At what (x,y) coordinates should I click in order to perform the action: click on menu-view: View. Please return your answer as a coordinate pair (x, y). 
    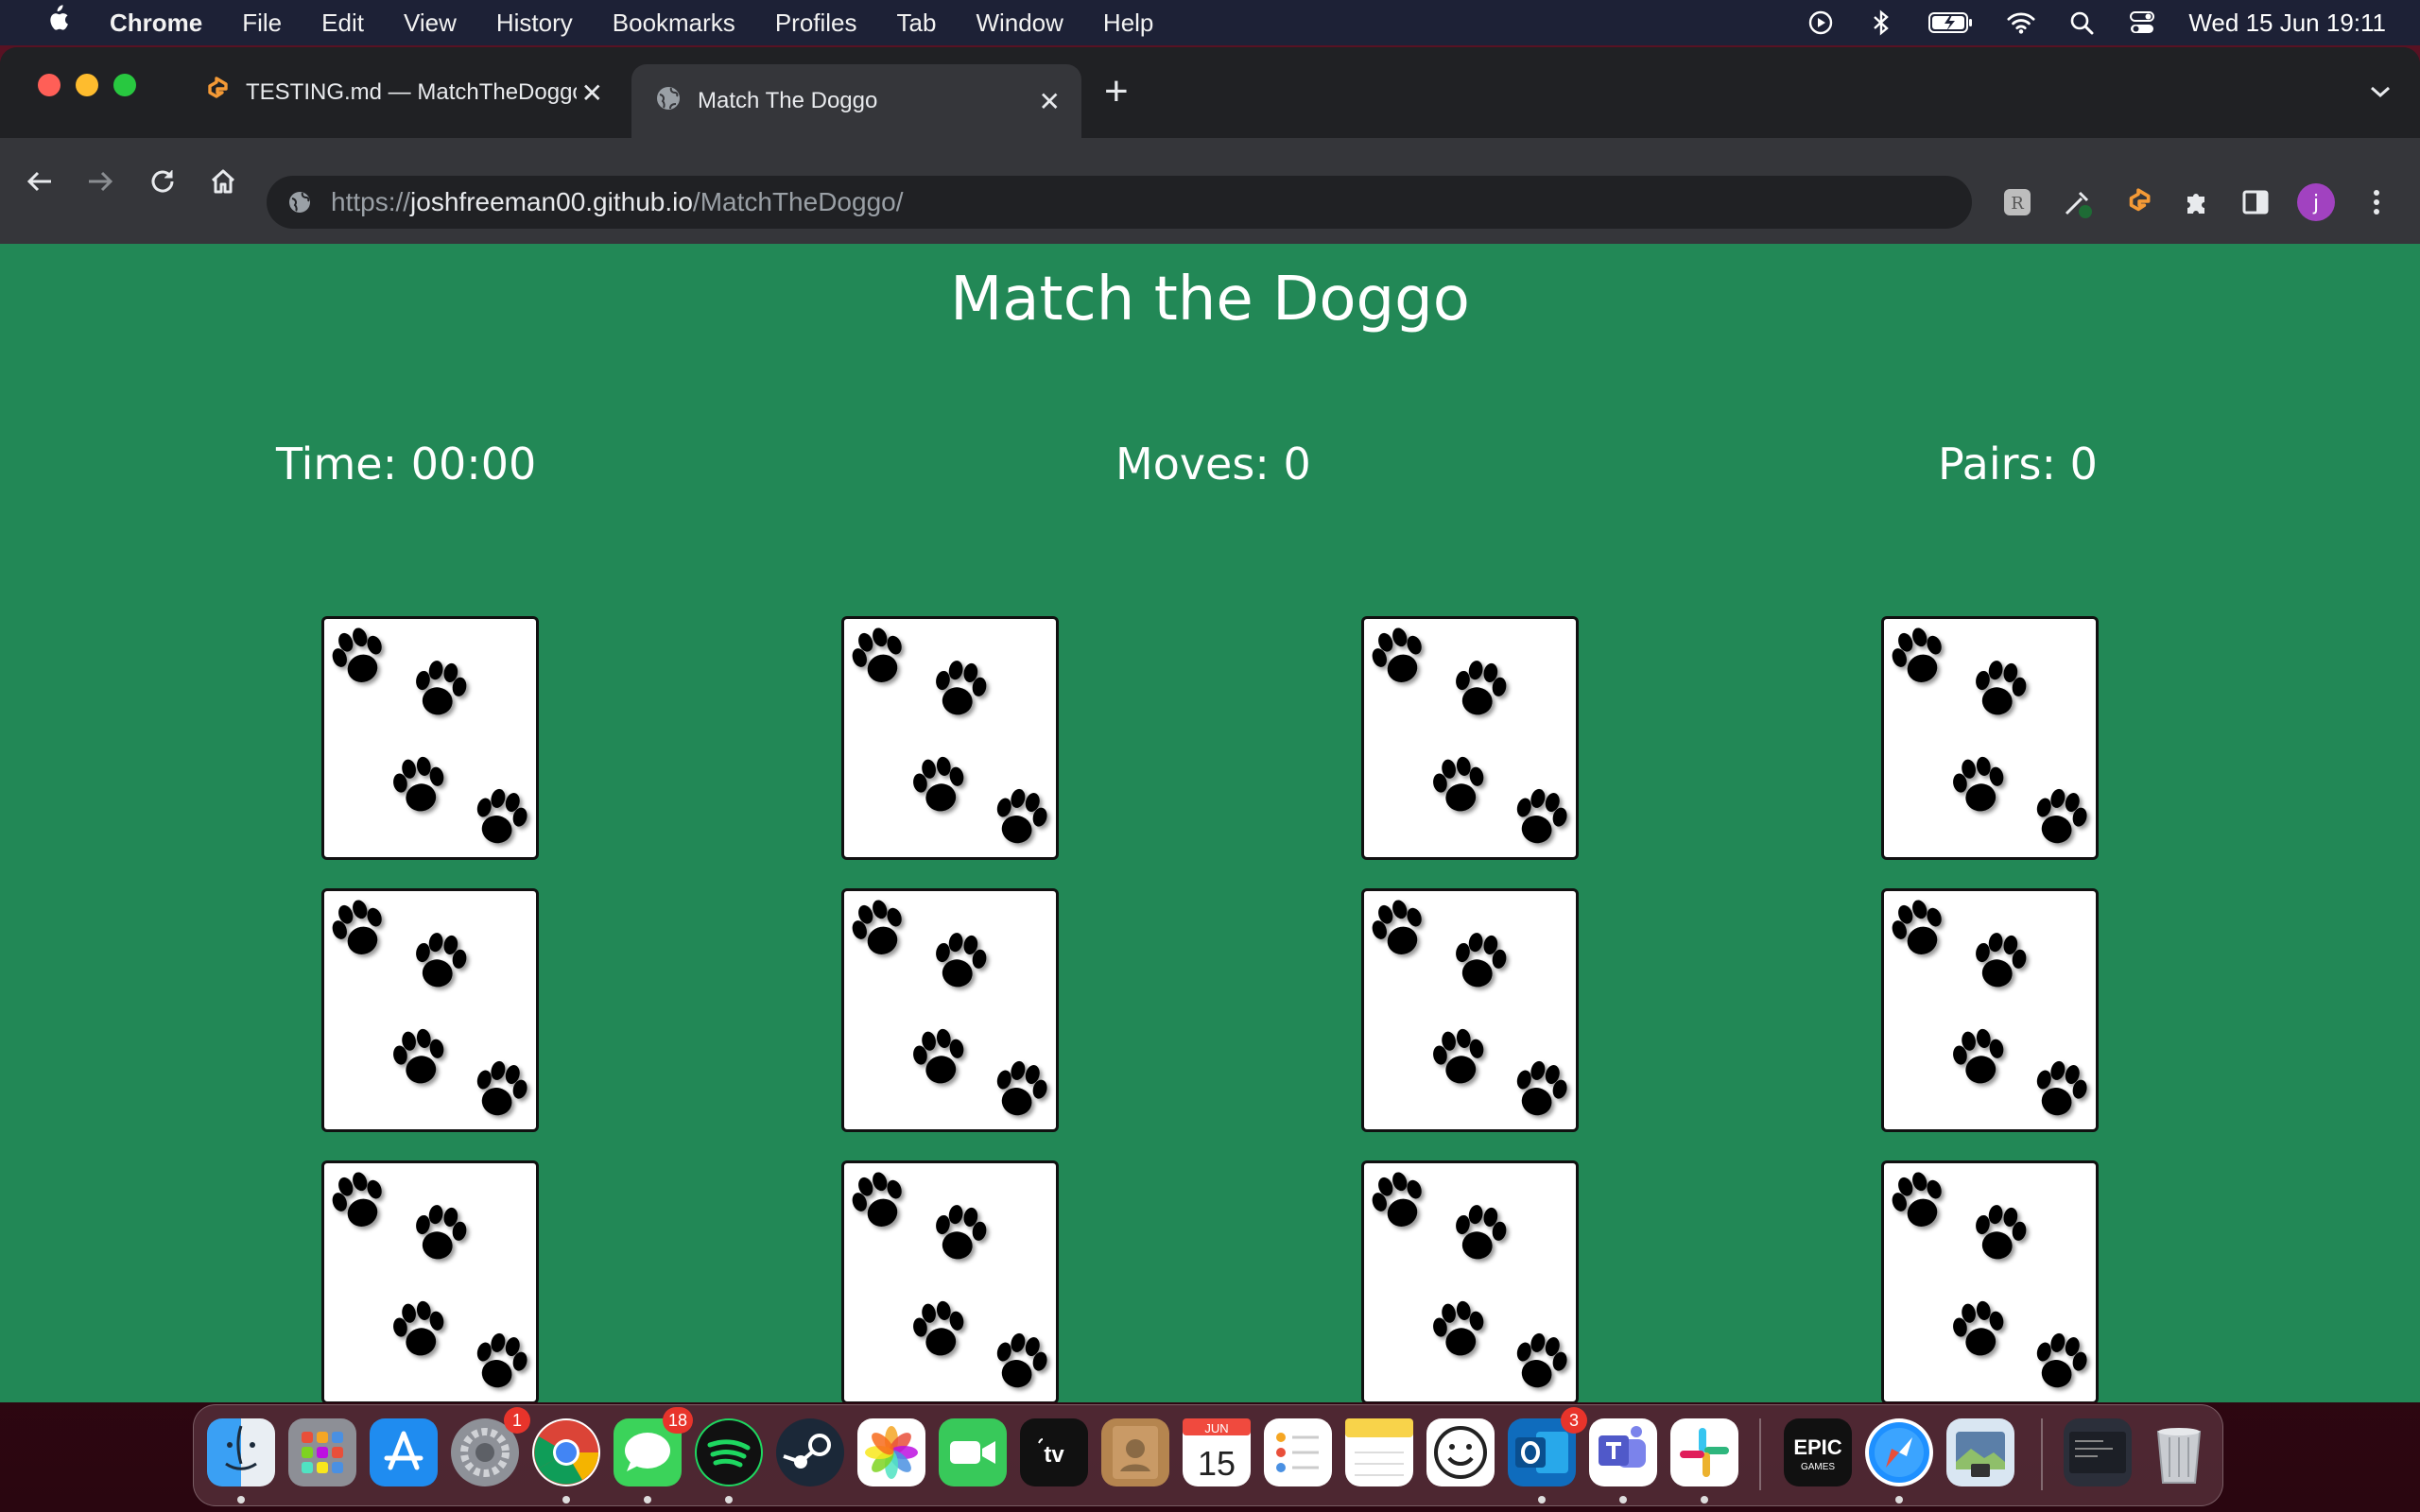
    Looking at the image, I should click on (430, 23).